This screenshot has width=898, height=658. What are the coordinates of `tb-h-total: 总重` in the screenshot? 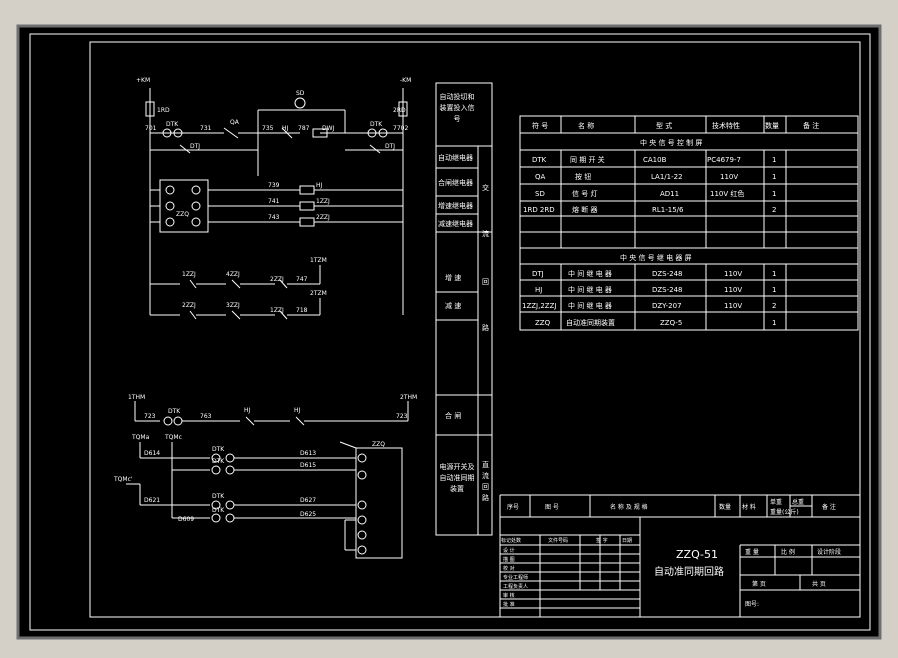 It's located at (798, 502).